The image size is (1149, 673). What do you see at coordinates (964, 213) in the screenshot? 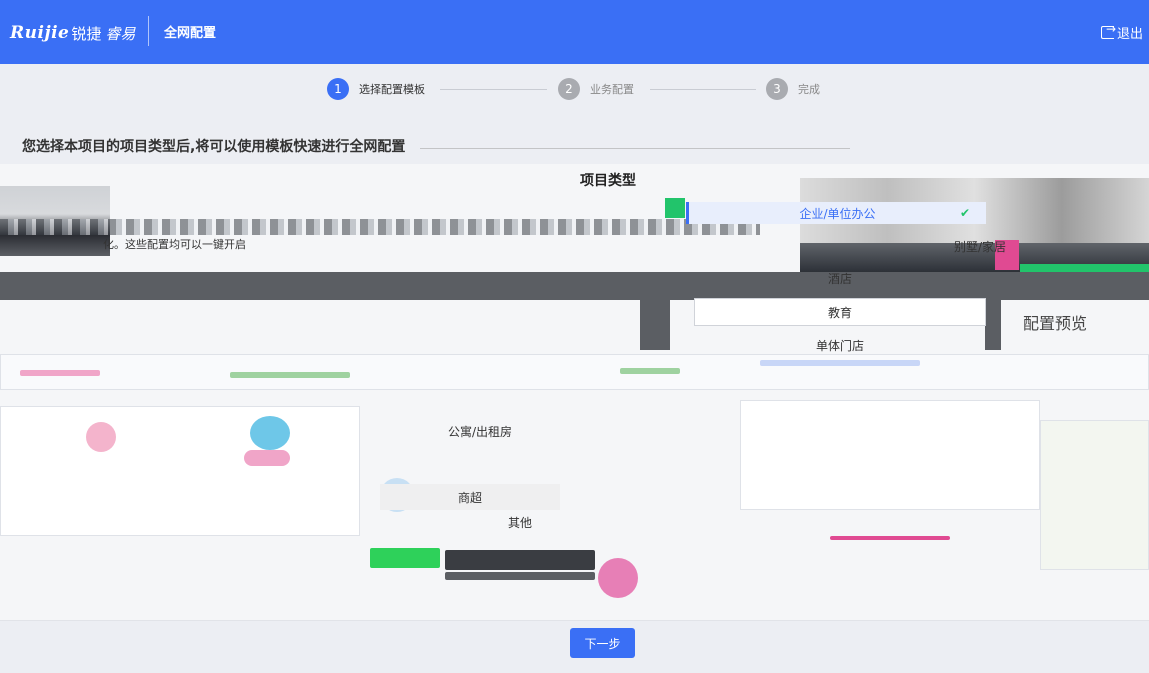
I see `check-icon: ✔` at bounding box center [964, 213].